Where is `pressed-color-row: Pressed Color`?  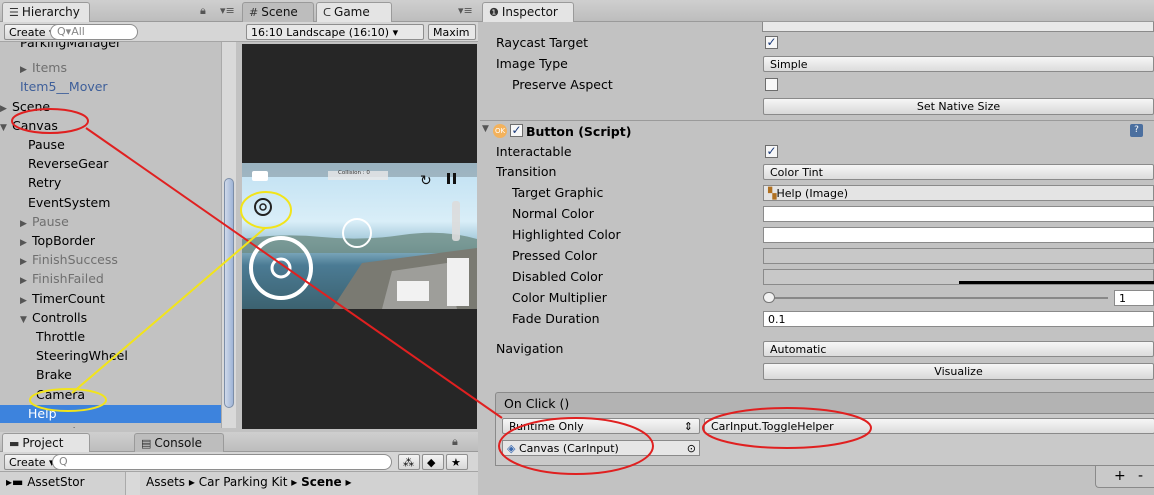
pressed-color-row: Pressed Color is located at coordinates (817, 256).